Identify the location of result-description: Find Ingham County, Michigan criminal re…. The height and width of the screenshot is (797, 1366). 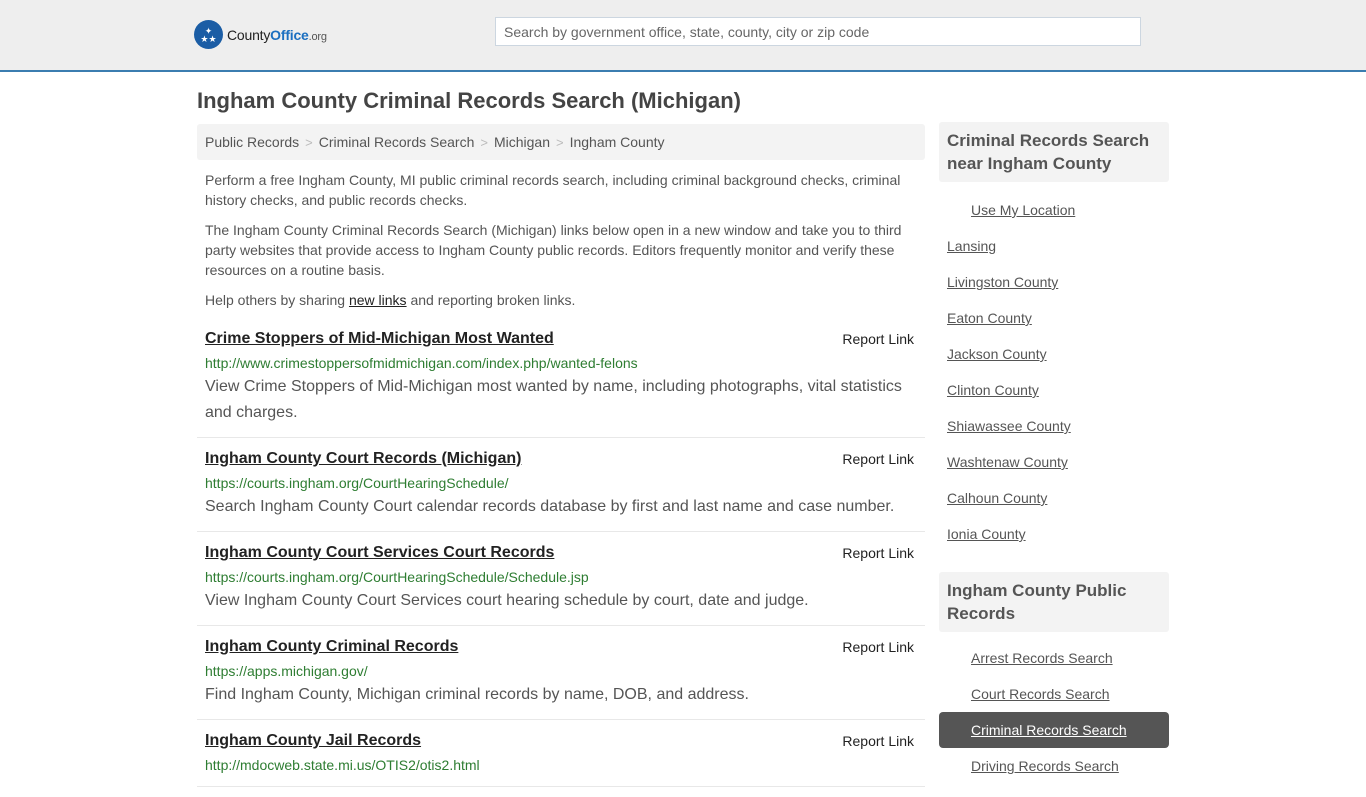
(477, 694).